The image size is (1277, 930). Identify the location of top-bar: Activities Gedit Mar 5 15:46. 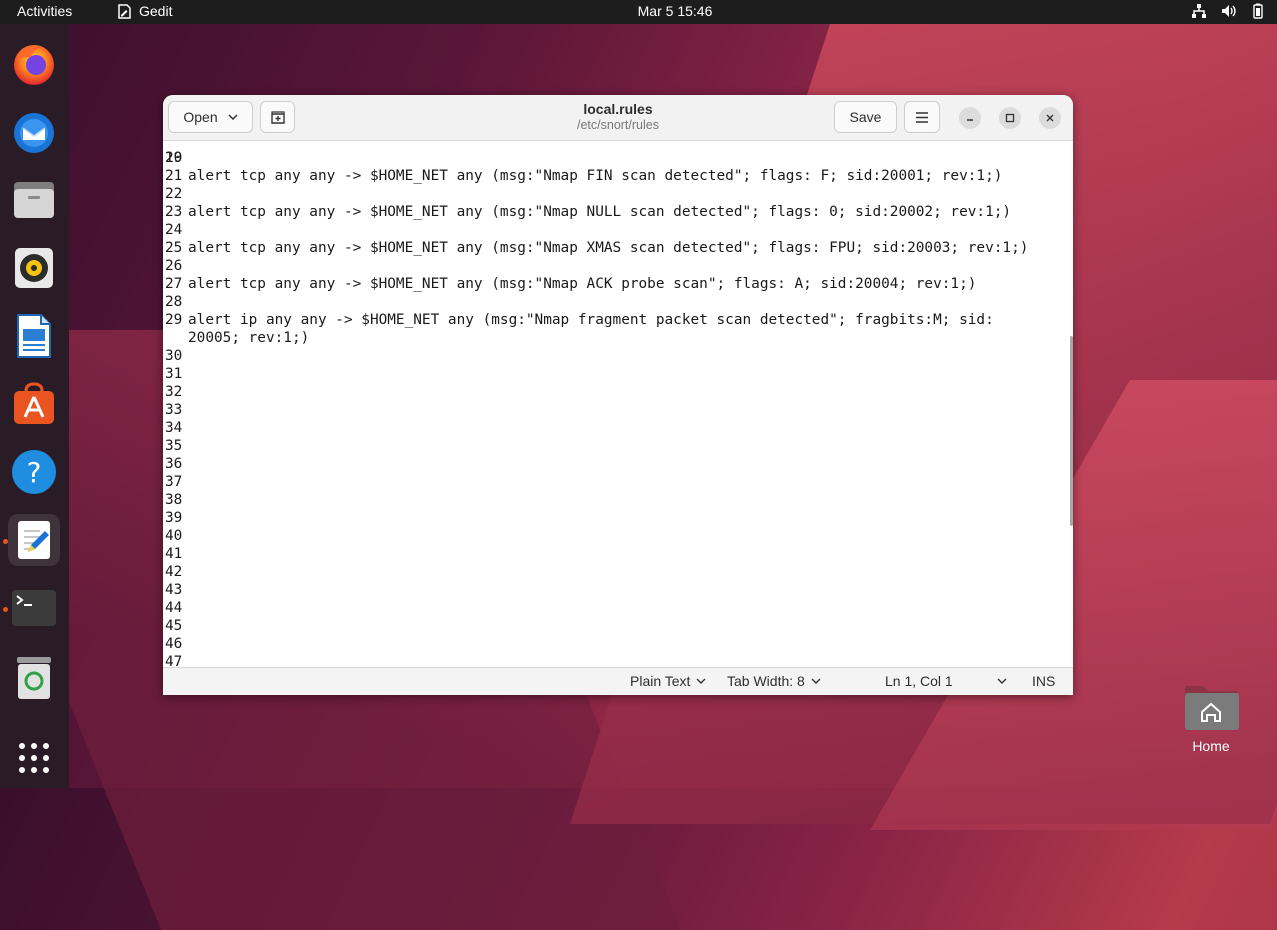
(638, 12).